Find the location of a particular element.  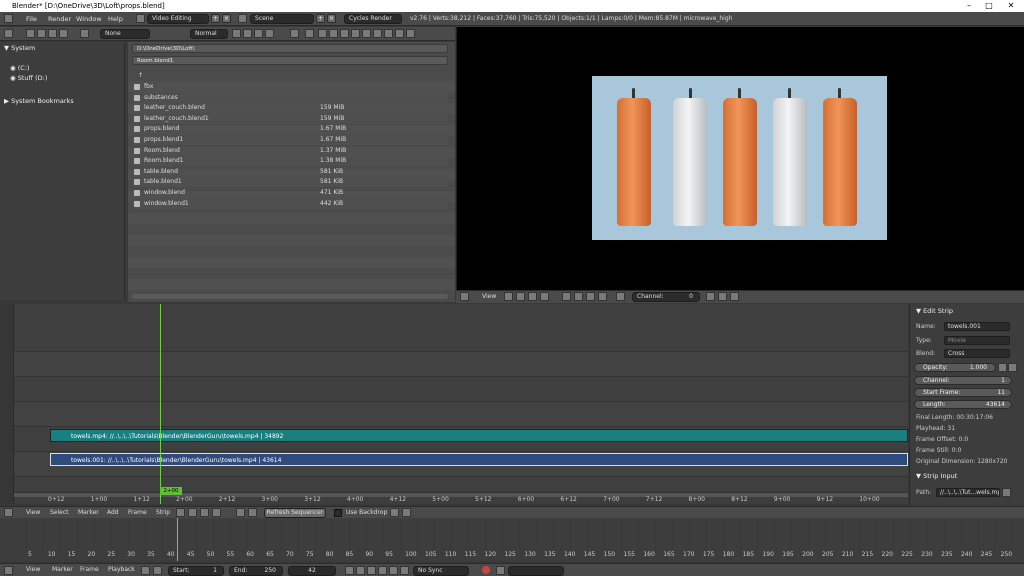

scene-field: Scene is located at coordinates (282, 19).